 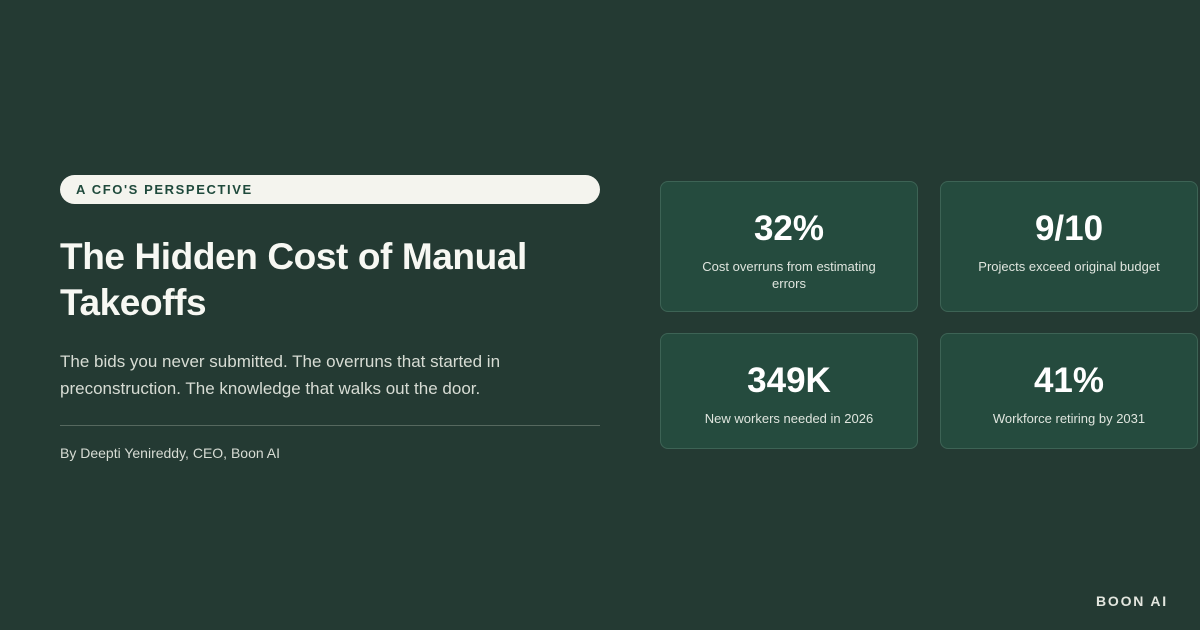 I want to click on stat-card: 9/10 Projects exceed original budget, so click(x=1069, y=246).